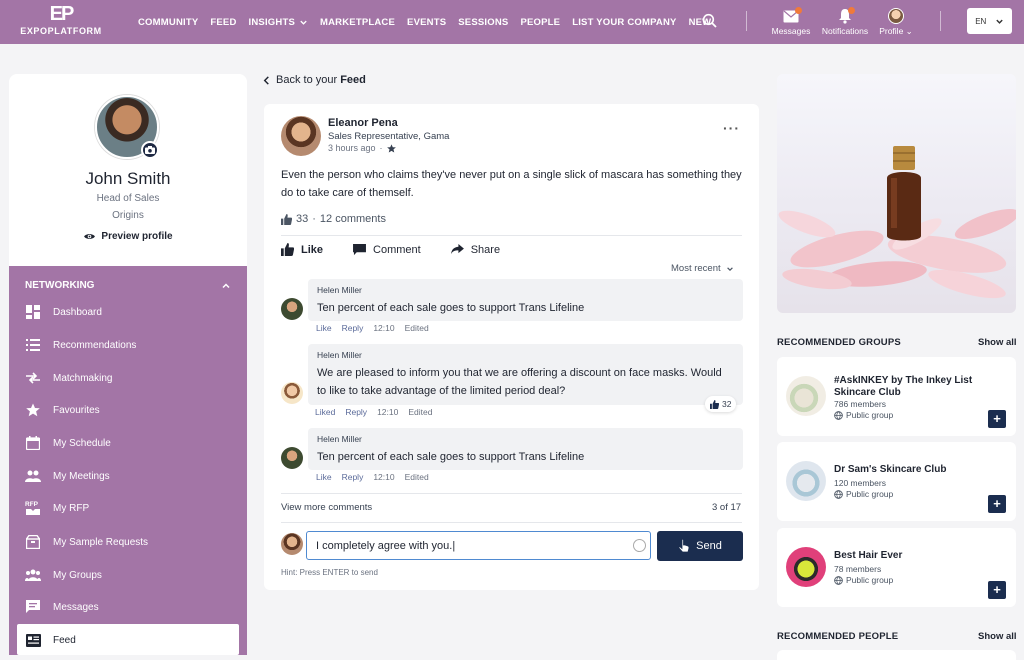  I want to click on group-image, so click(806, 567).